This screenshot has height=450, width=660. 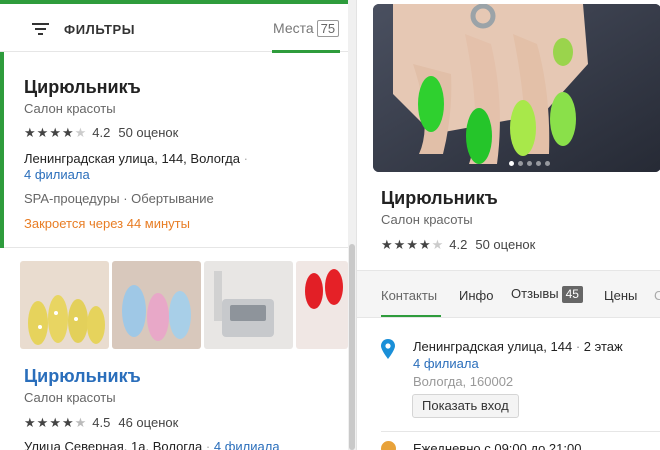 What do you see at coordinates (620, 295) in the screenshot?
I see `tab-prices: Цены` at bounding box center [620, 295].